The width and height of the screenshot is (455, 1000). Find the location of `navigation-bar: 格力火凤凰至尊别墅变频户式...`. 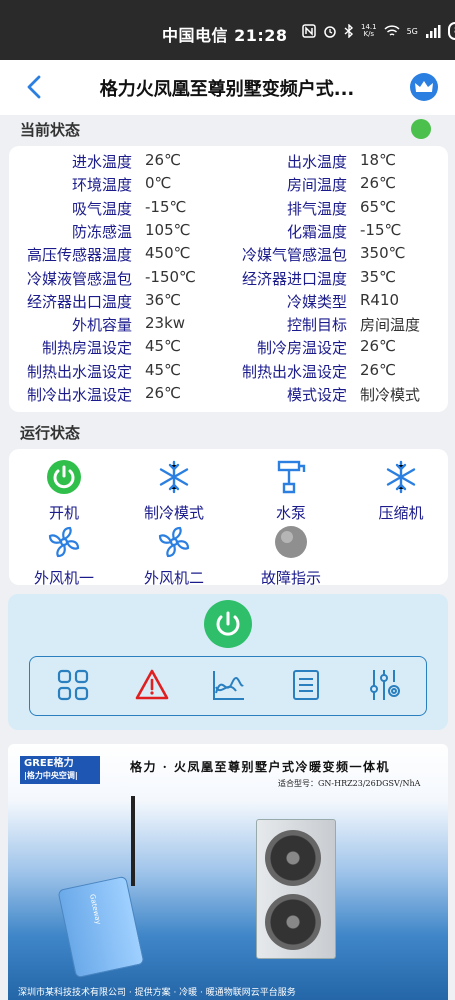

navigation-bar: 格力火凤凰至尊别墅变频户式... is located at coordinates (227, 87).